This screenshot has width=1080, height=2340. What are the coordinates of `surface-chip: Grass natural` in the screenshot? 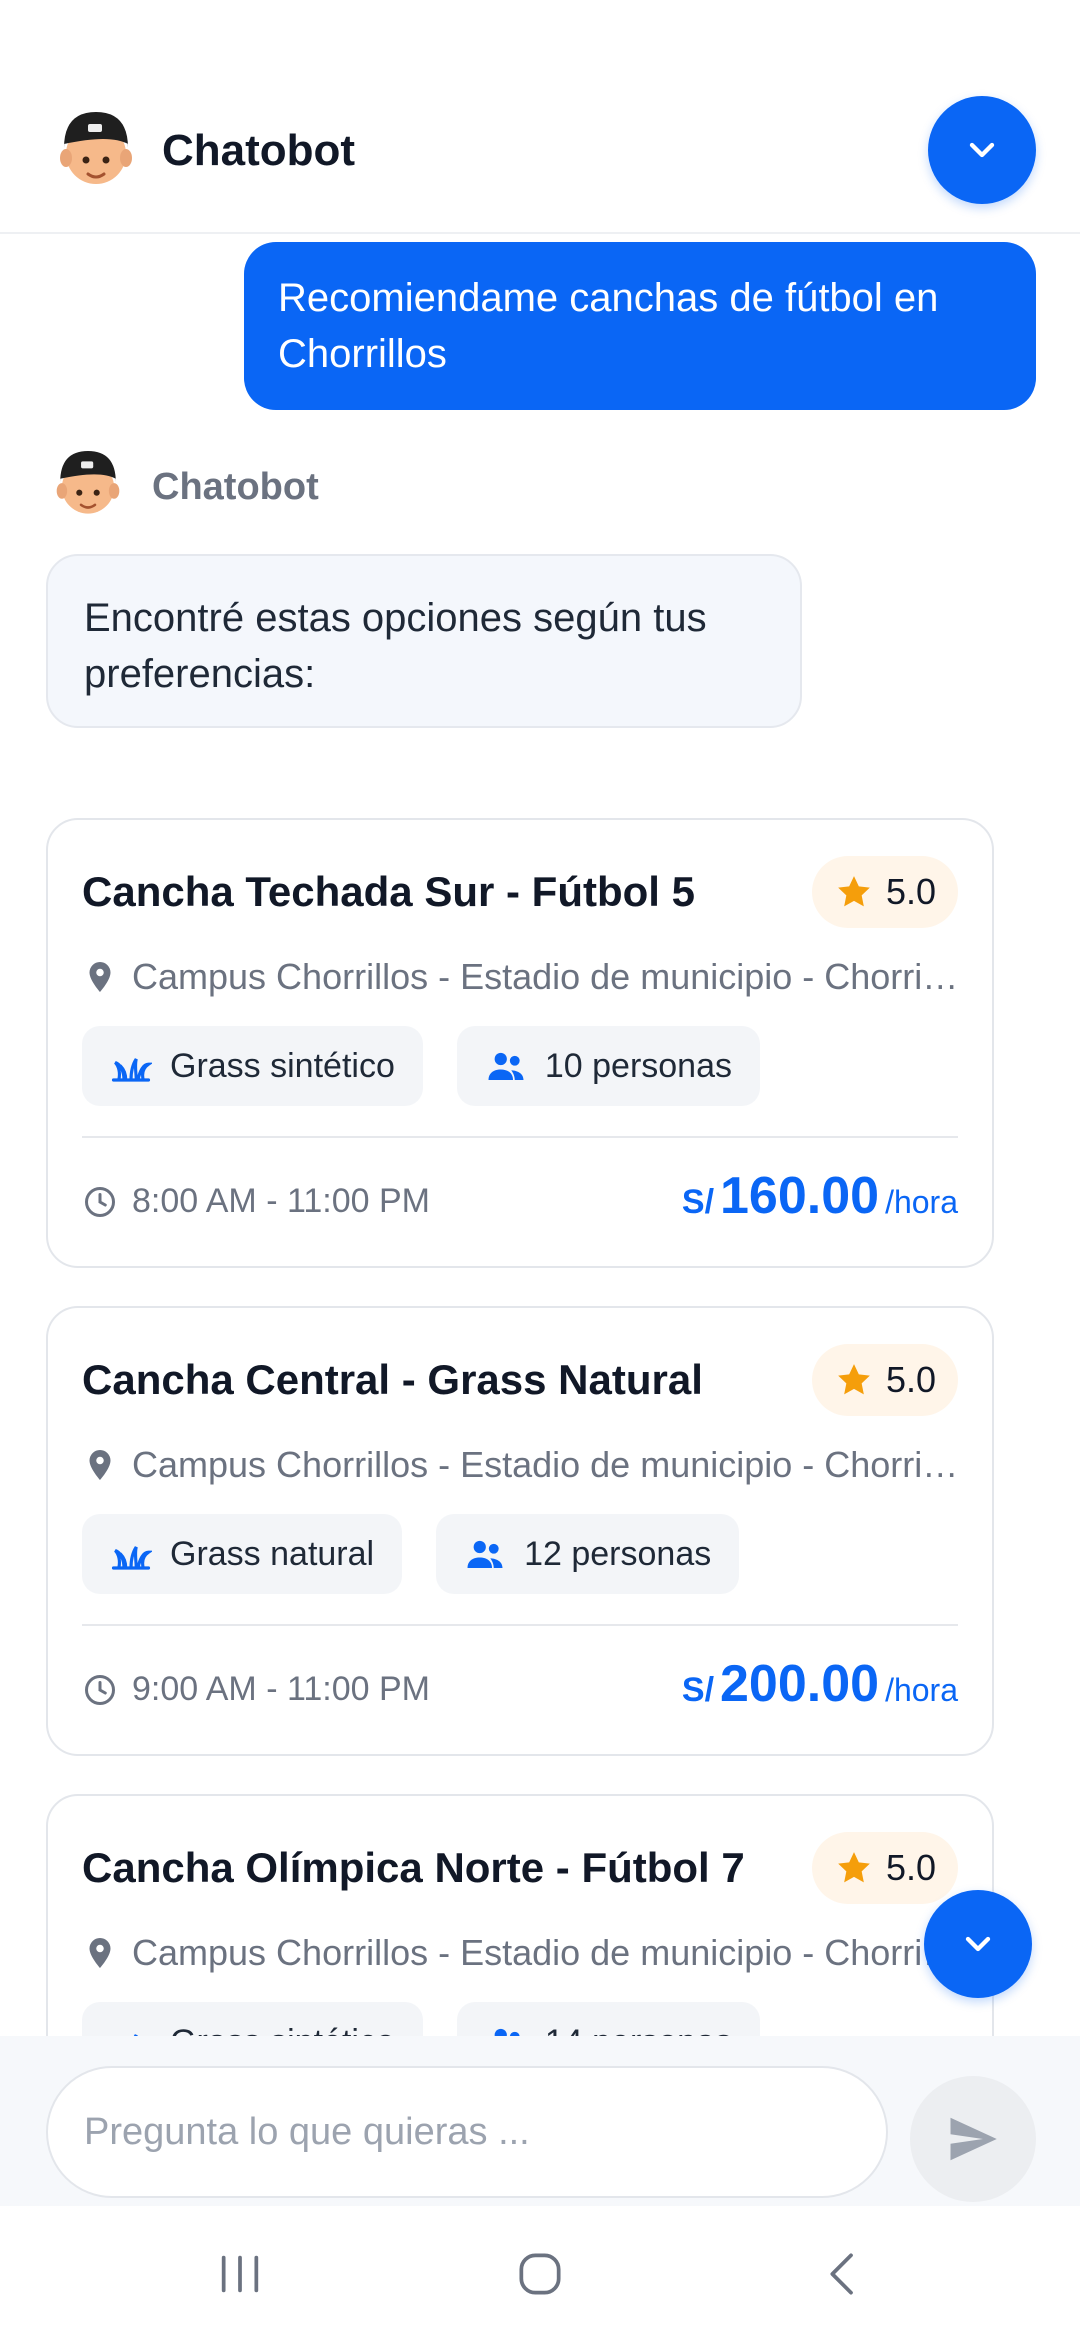 It's located at (242, 1554).